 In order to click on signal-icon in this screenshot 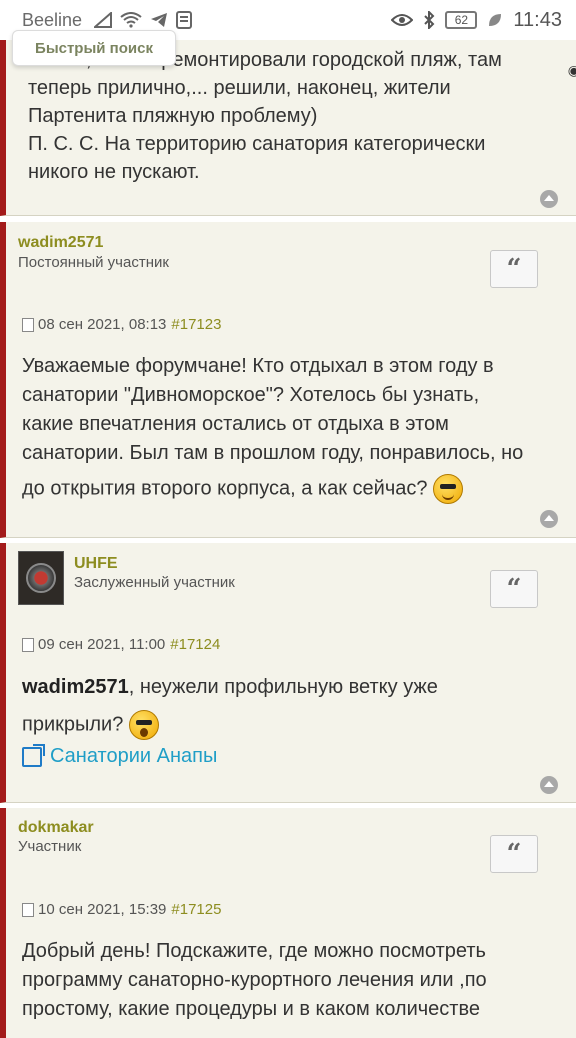, I will do `click(103, 20)`.